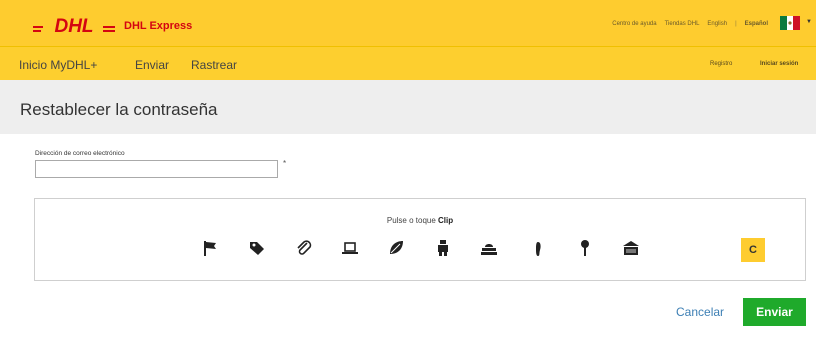  What do you see at coordinates (119, 109) in the screenshot?
I see `page-title: Restablecer la contraseña` at bounding box center [119, 109].